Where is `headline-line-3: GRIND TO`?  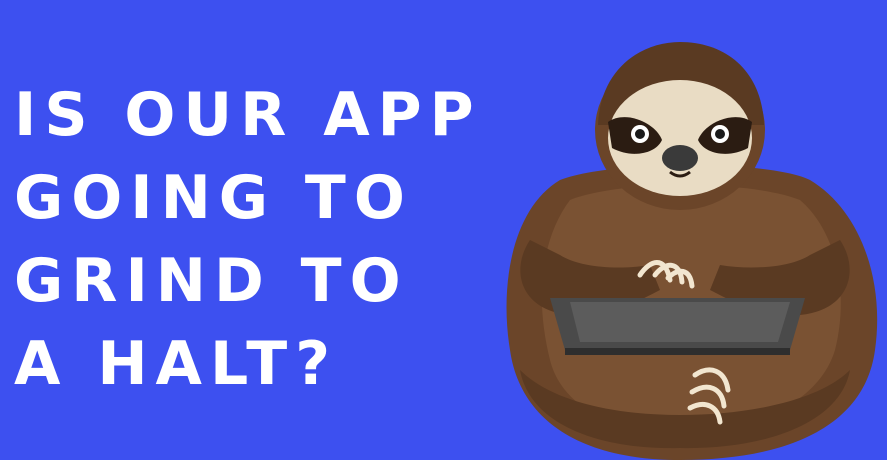 headline-line-3: GRIND TO is located at coordinates (211, 281).